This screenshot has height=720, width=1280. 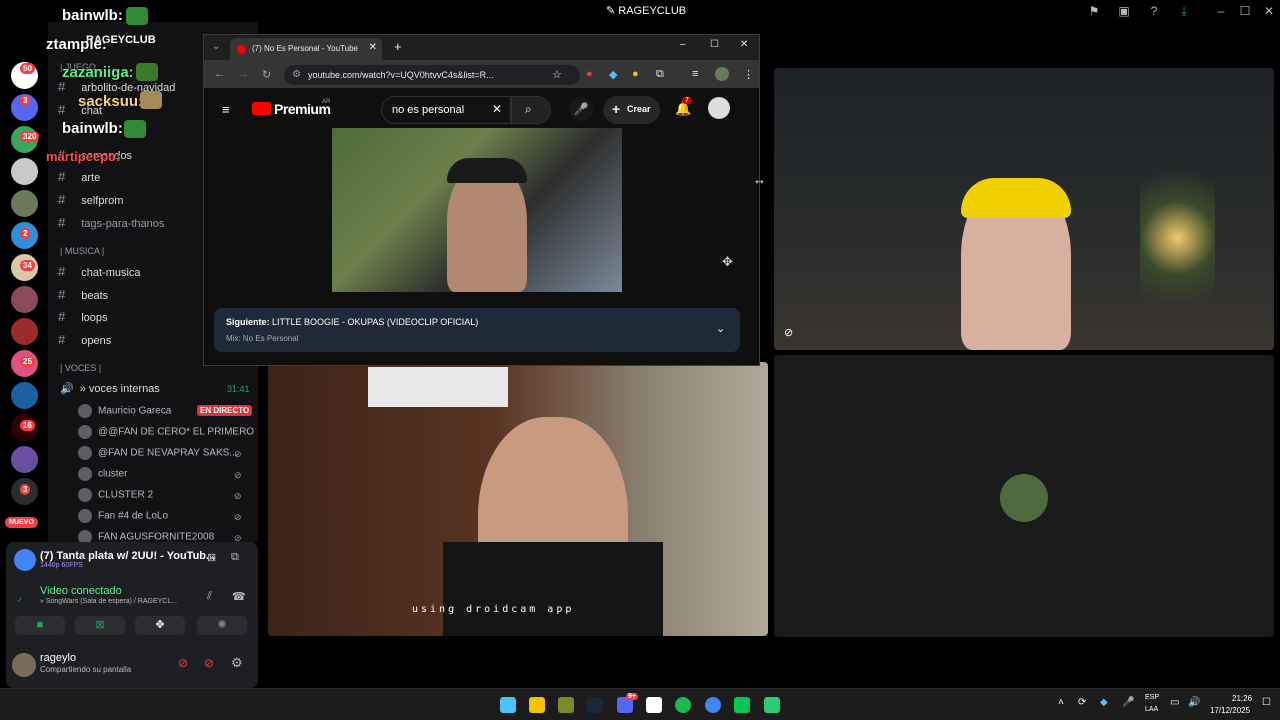 I want to click on voice-search-icon: 🎤, so click(x=581, y=109).